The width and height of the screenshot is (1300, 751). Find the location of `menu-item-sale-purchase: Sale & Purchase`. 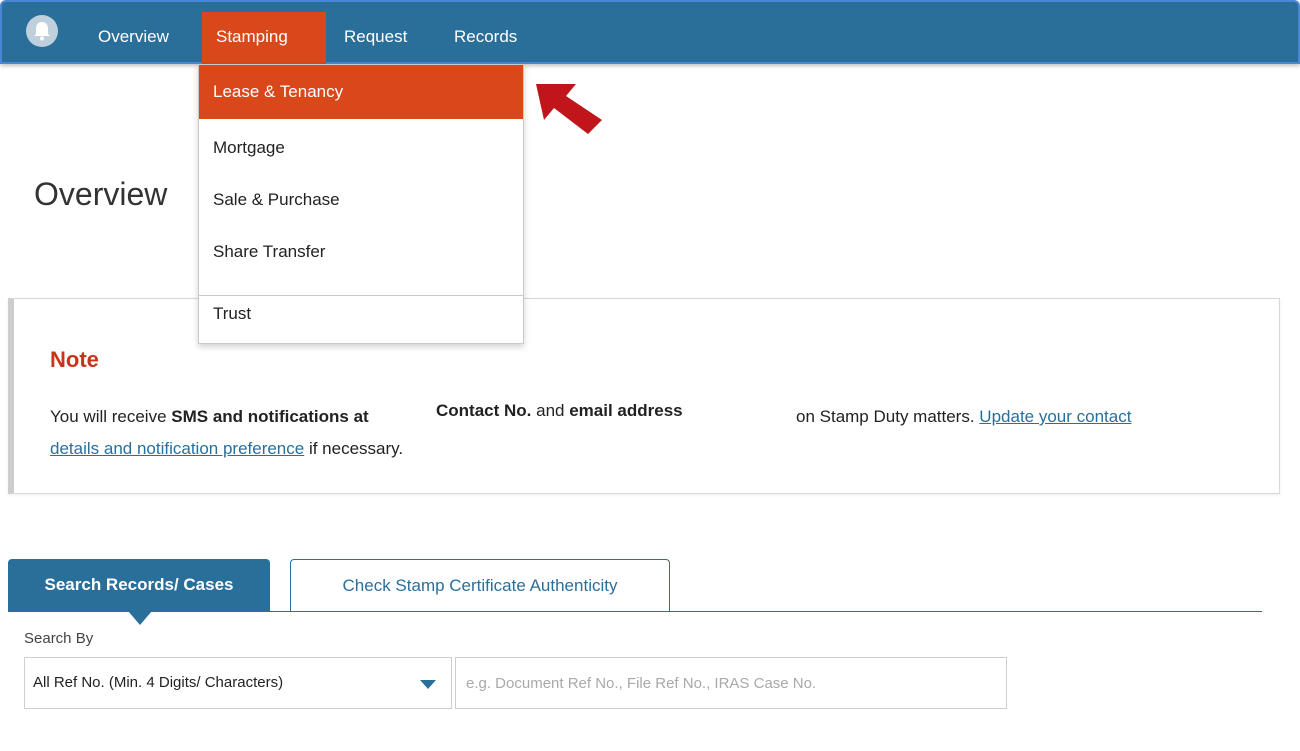

menu-item-sale-purchase: Sale & Purchase is located at coordinates (361, 200).